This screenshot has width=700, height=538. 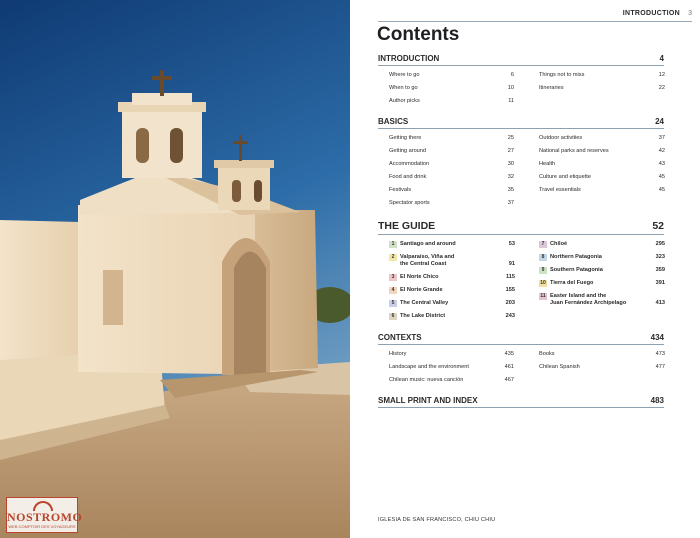 What do you see at coordinates (651, 13) in the screenshot?
I see `running-head-title: INTRODUCTION` at bounding box center [651, 13].